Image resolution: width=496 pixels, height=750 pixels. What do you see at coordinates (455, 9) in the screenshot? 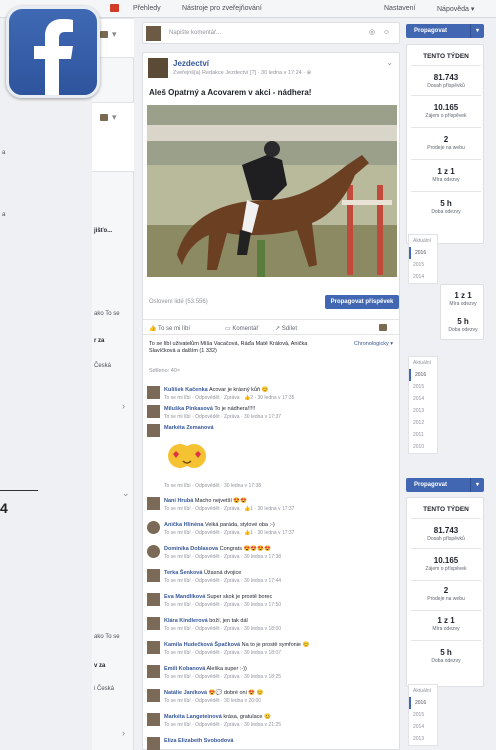
I see `help-menu: Nápověda ▾` at bounding box center [455, 9].